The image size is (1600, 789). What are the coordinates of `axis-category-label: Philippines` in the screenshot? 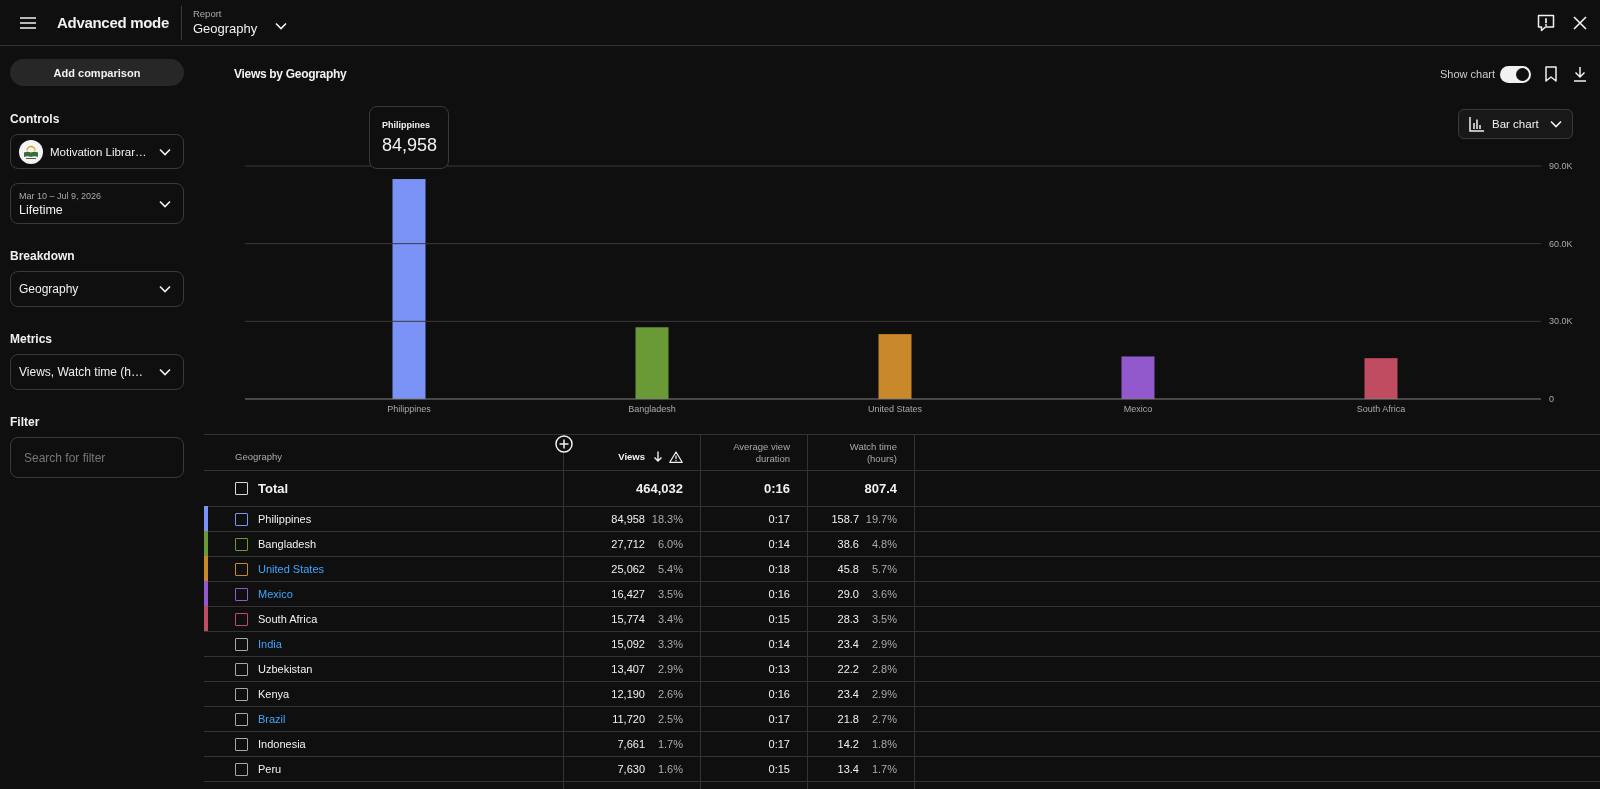 It's located at (409, 409).